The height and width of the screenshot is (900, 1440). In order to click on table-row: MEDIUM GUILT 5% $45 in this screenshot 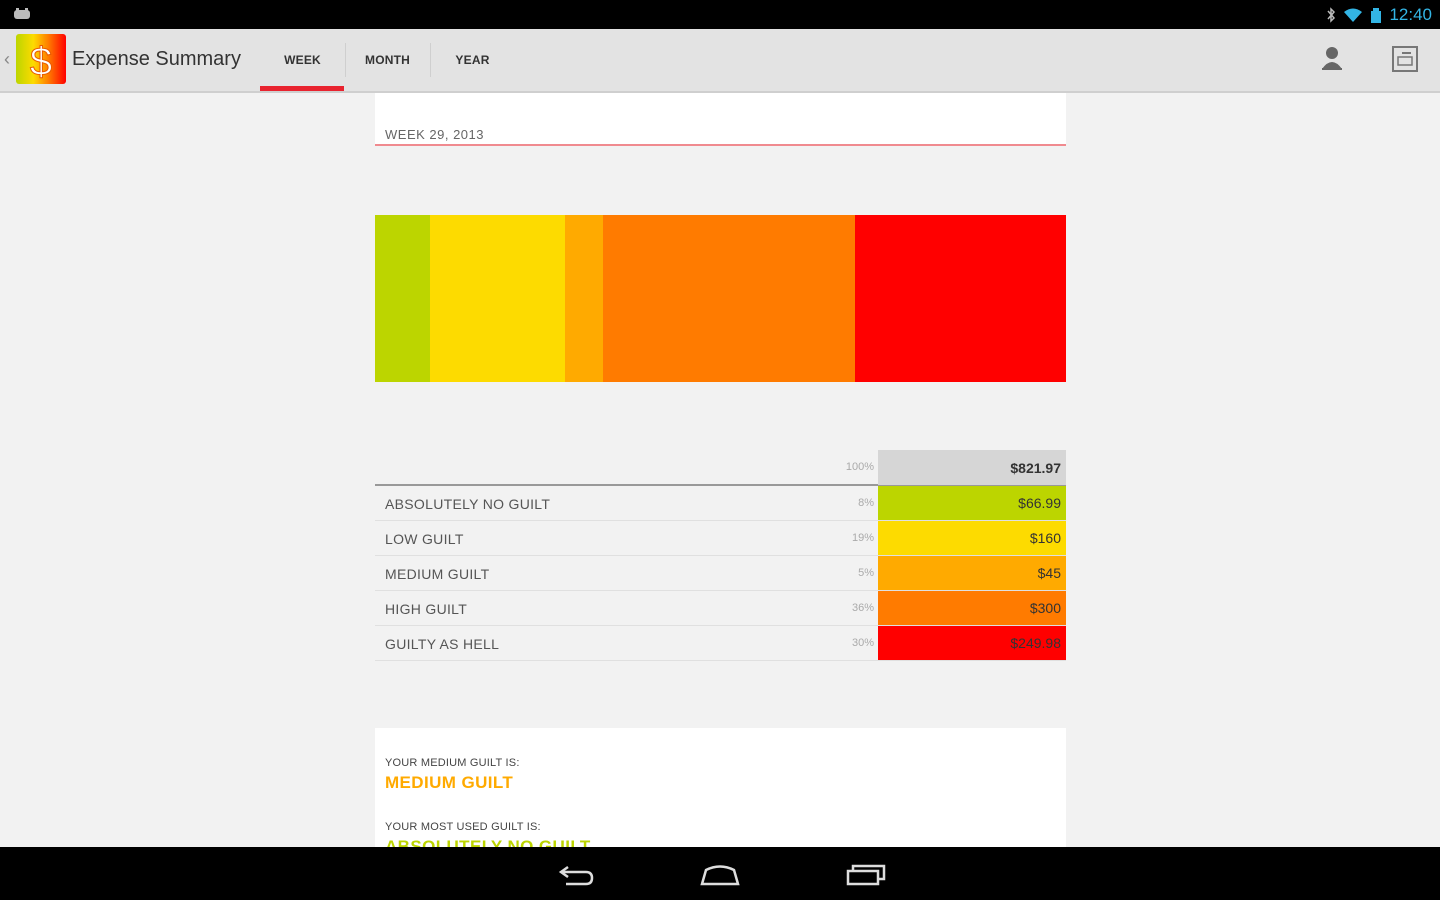, I will do `click(720, 573)`.